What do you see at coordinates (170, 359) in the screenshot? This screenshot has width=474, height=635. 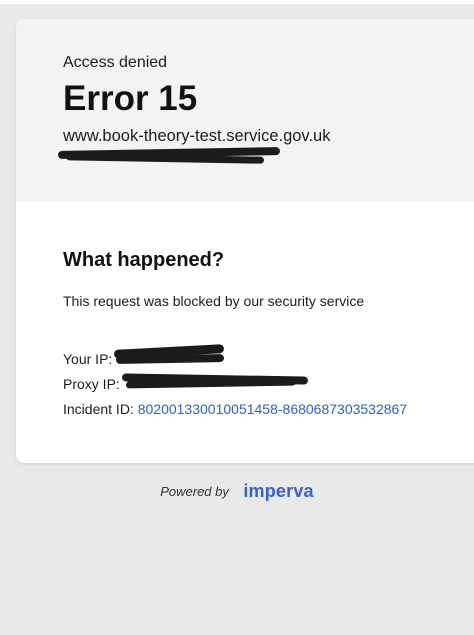 I see `redaction-bar` at bounding box center [170, 359].